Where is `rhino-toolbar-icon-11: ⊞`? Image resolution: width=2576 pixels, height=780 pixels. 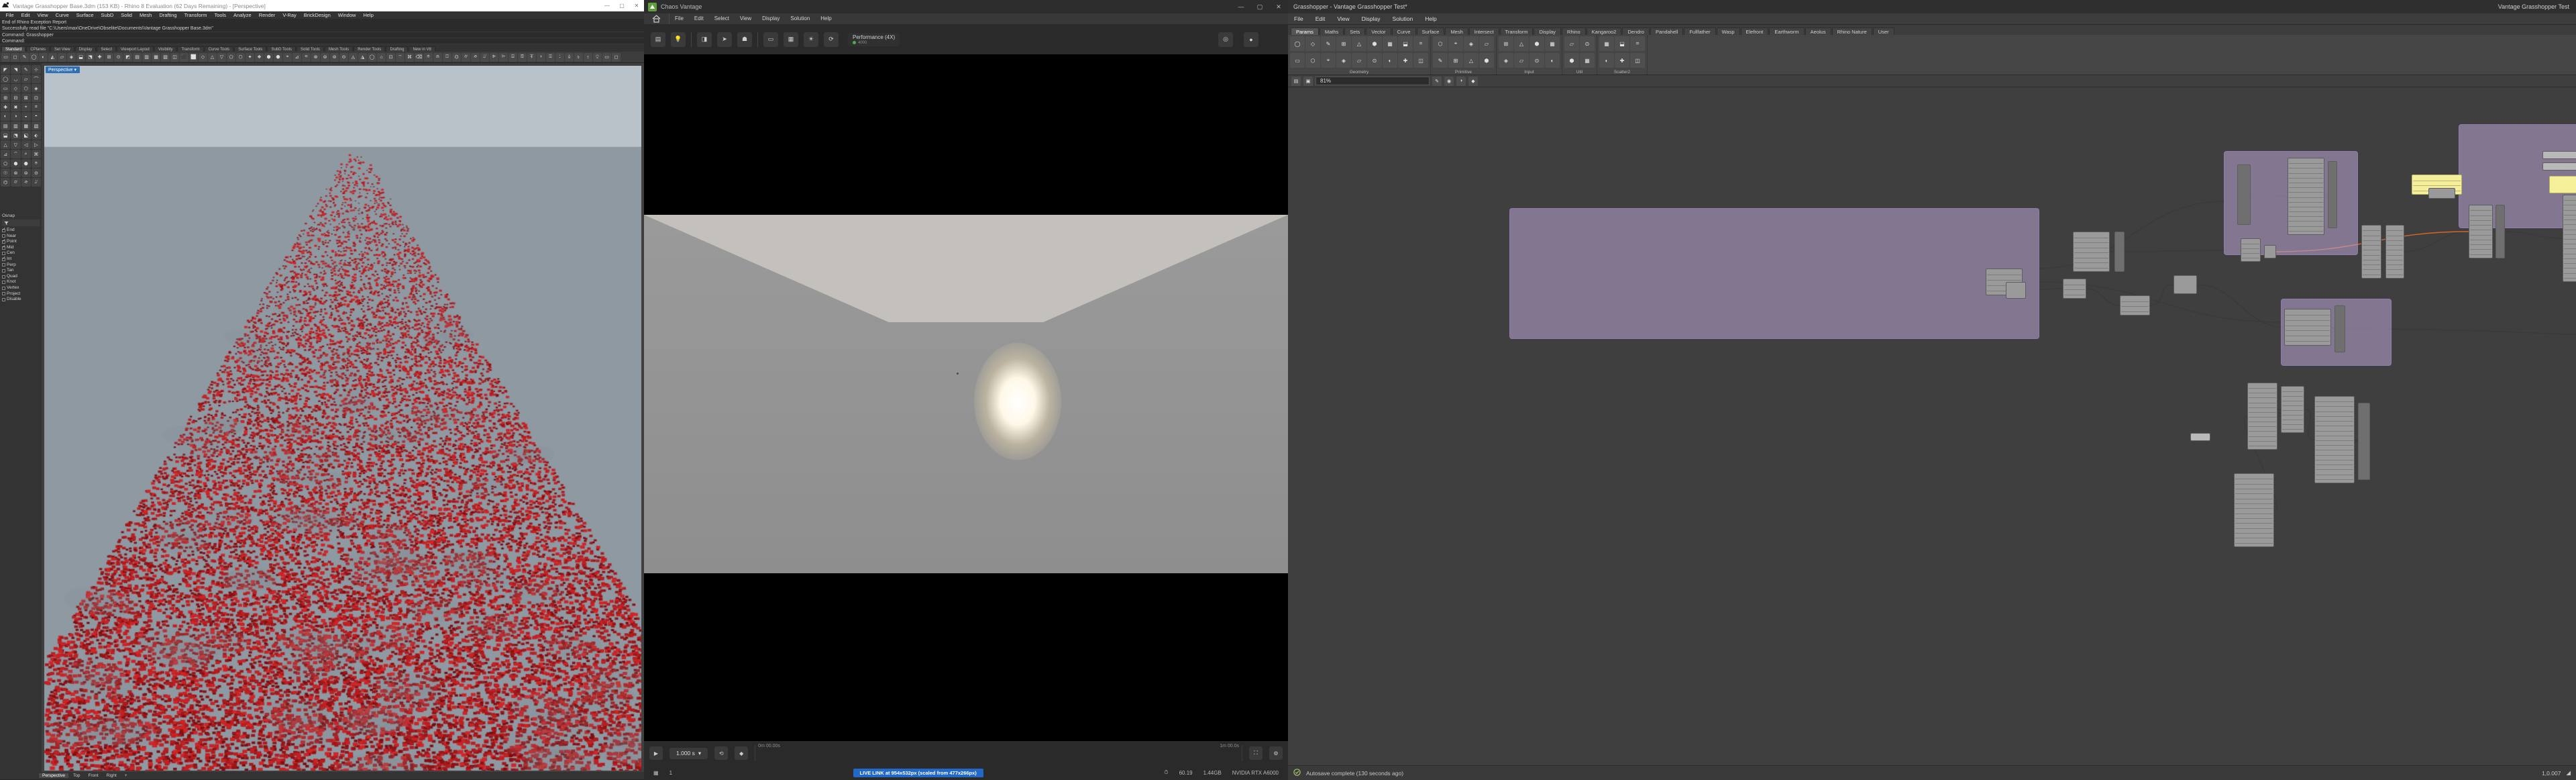
rhino-toolbar-icon-11: ⊞ is located at coordinates (109, 57).